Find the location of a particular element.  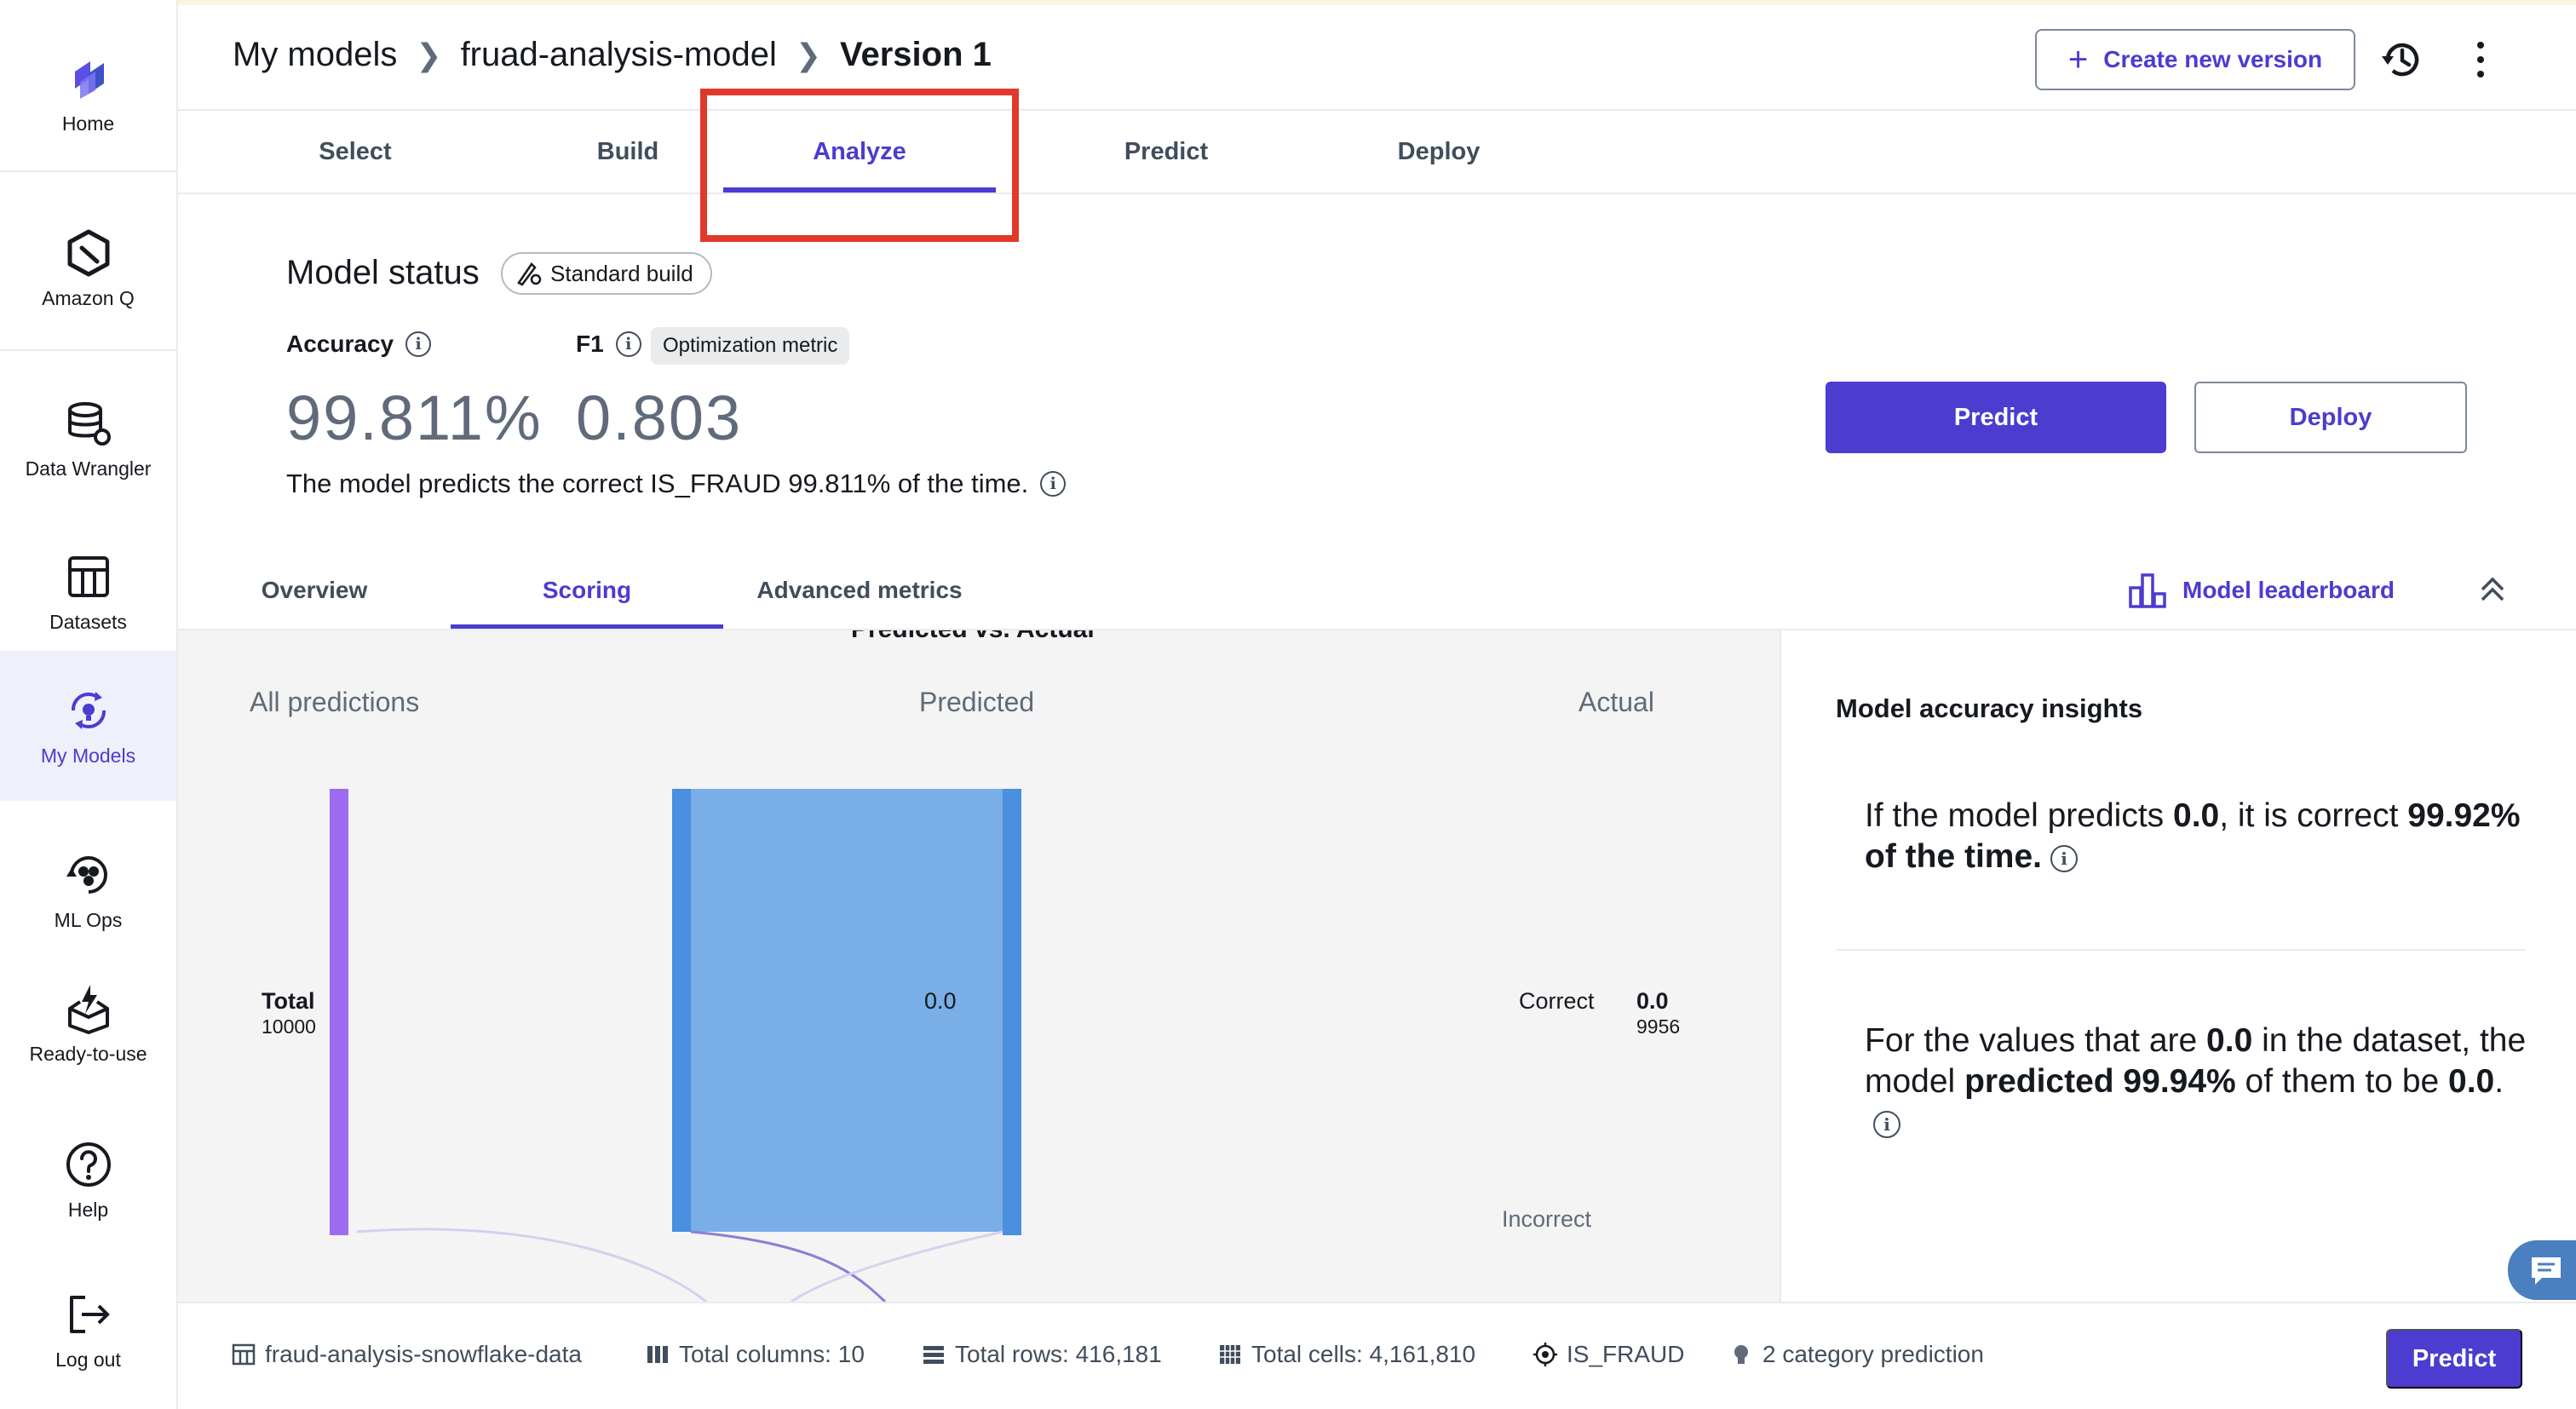

footer-dataset-text: fraud-analysis-snowflake-data is located at coordinates (423, 1354).